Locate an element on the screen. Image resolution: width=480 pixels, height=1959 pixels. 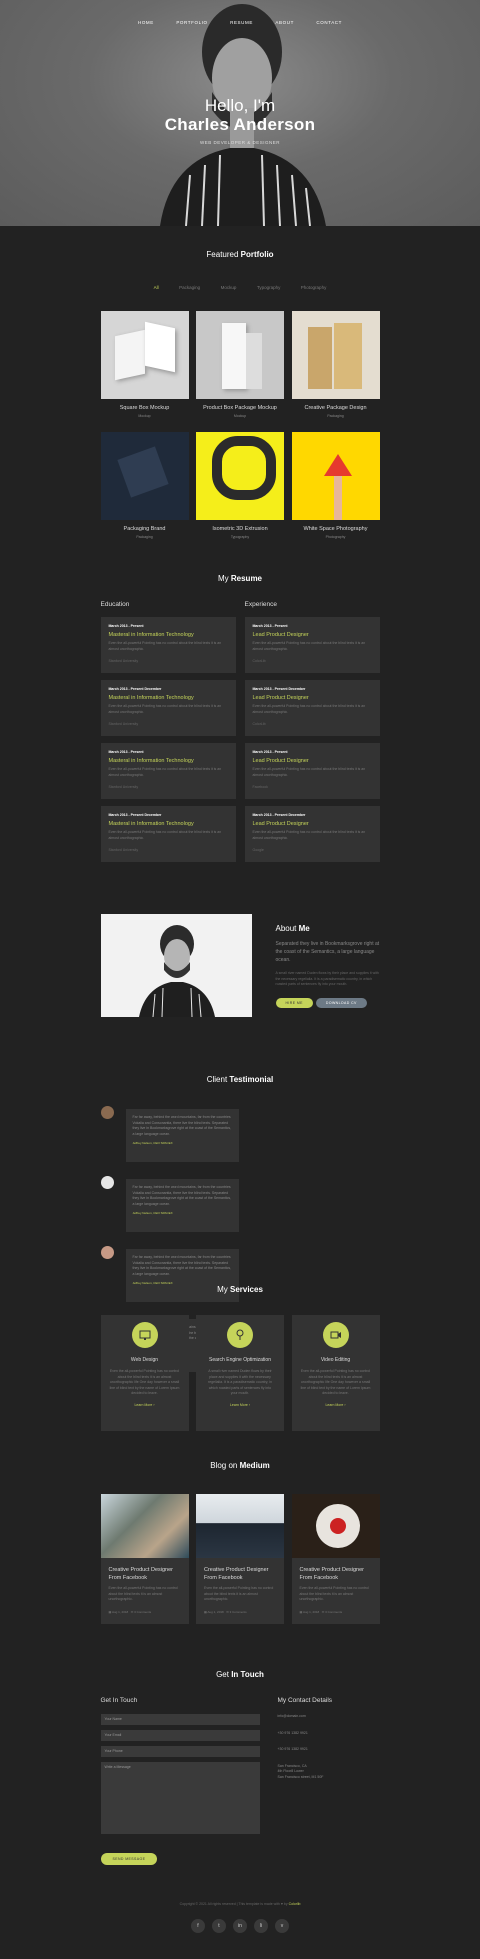
filter-all: All is located at coordinates (156, 287).